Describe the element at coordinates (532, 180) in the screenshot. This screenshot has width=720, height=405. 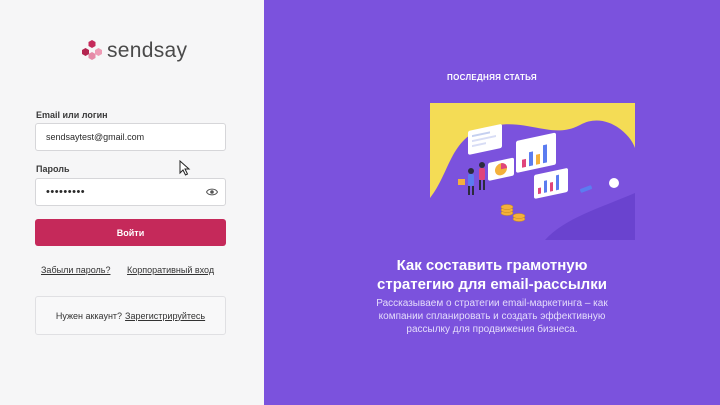
I see `article-illustration-art` at that location.